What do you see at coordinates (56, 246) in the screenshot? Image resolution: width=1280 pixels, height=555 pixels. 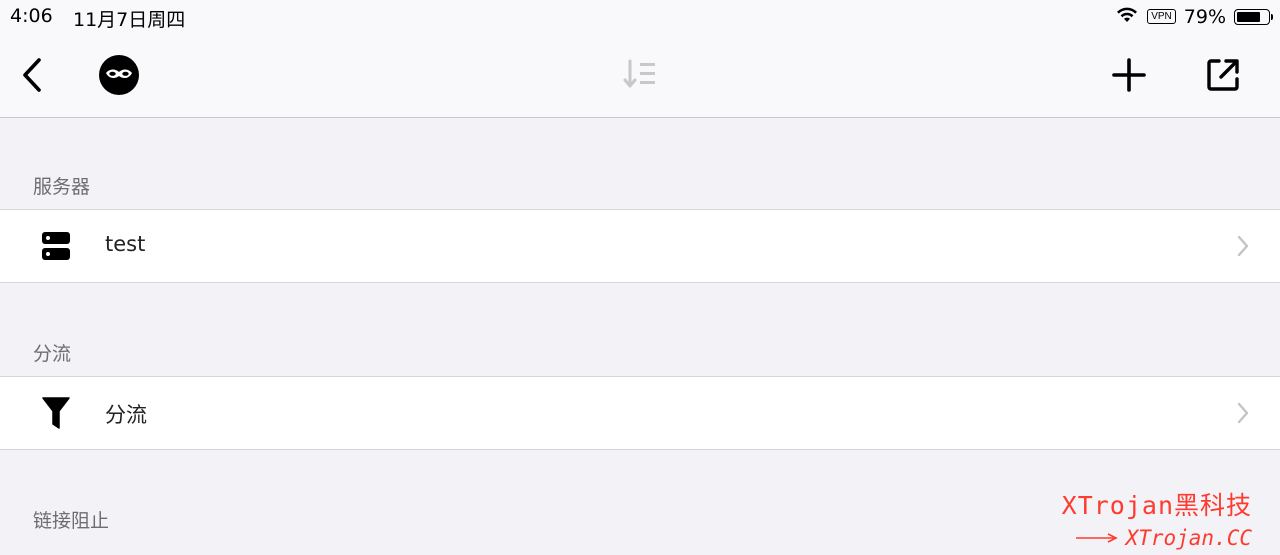 I see `server-icon` at bounding box center [56, 246].